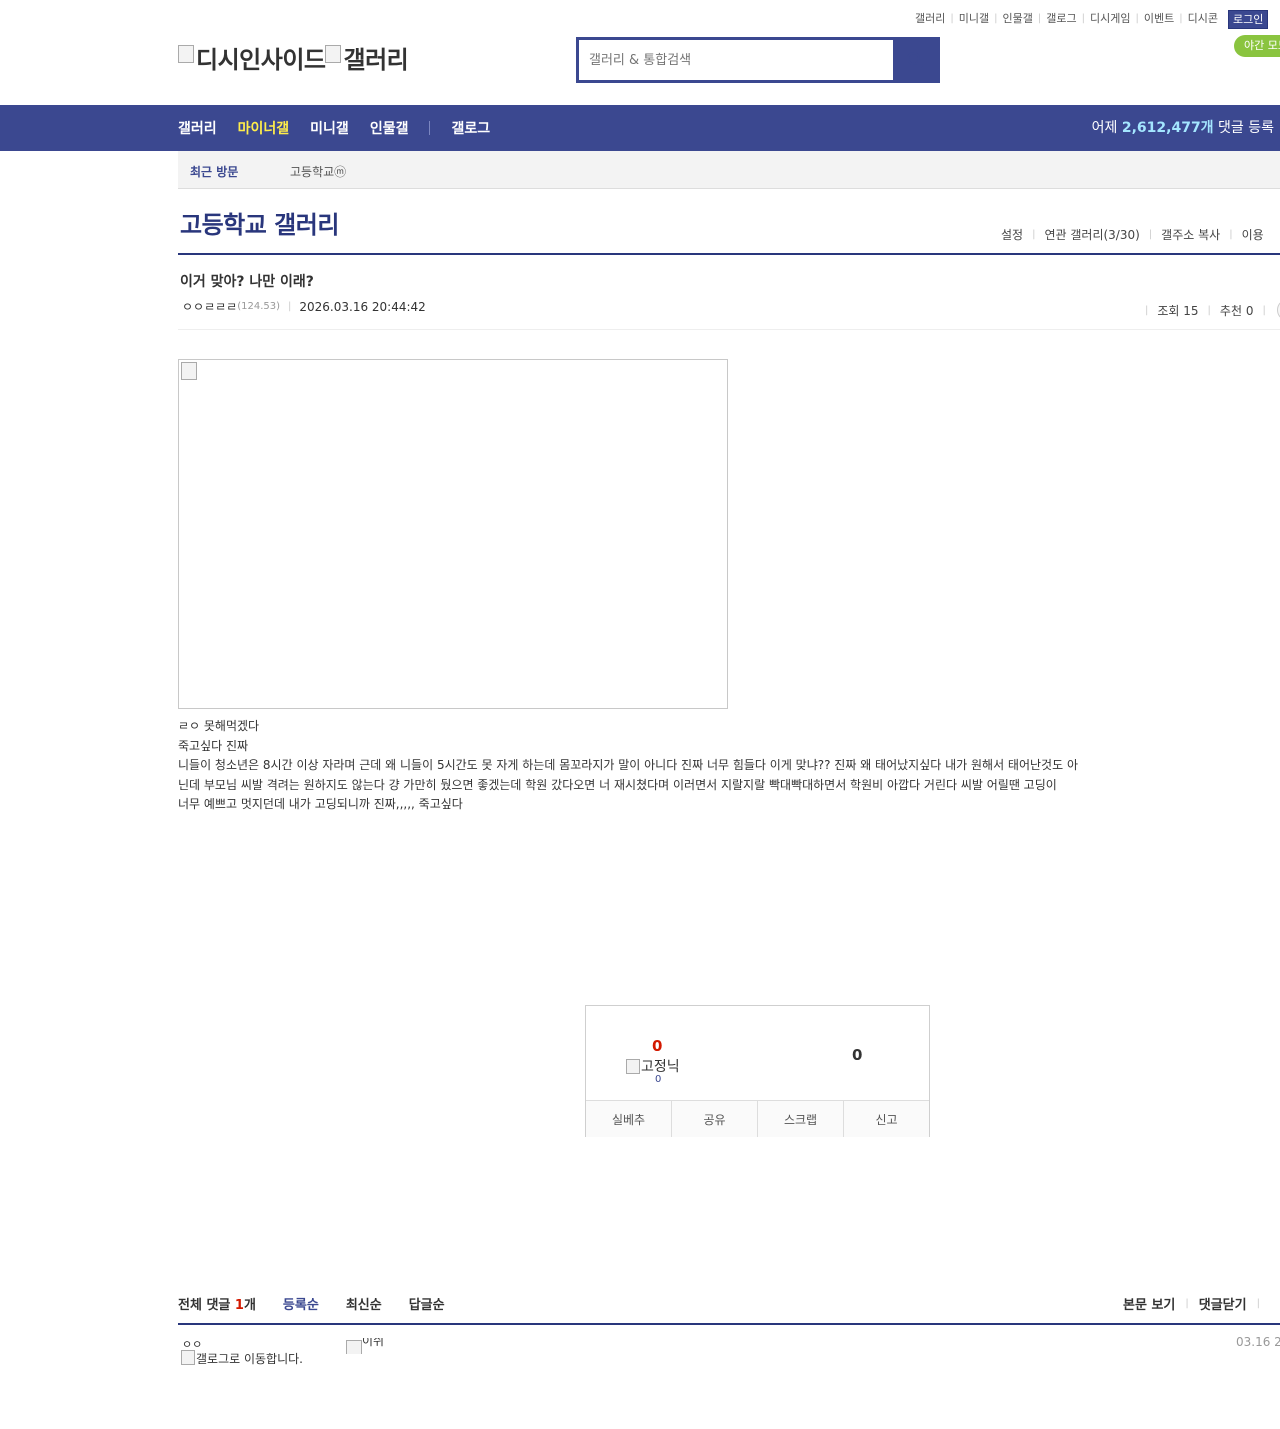 The image size is (1280, 1429). What do you see at coordinates (757, 1071) in the screenshot?
I see `recommend-box: 0 고정닉 0 0 실베추 공유 스크랩 신고` at bounding box center [757, 1071].